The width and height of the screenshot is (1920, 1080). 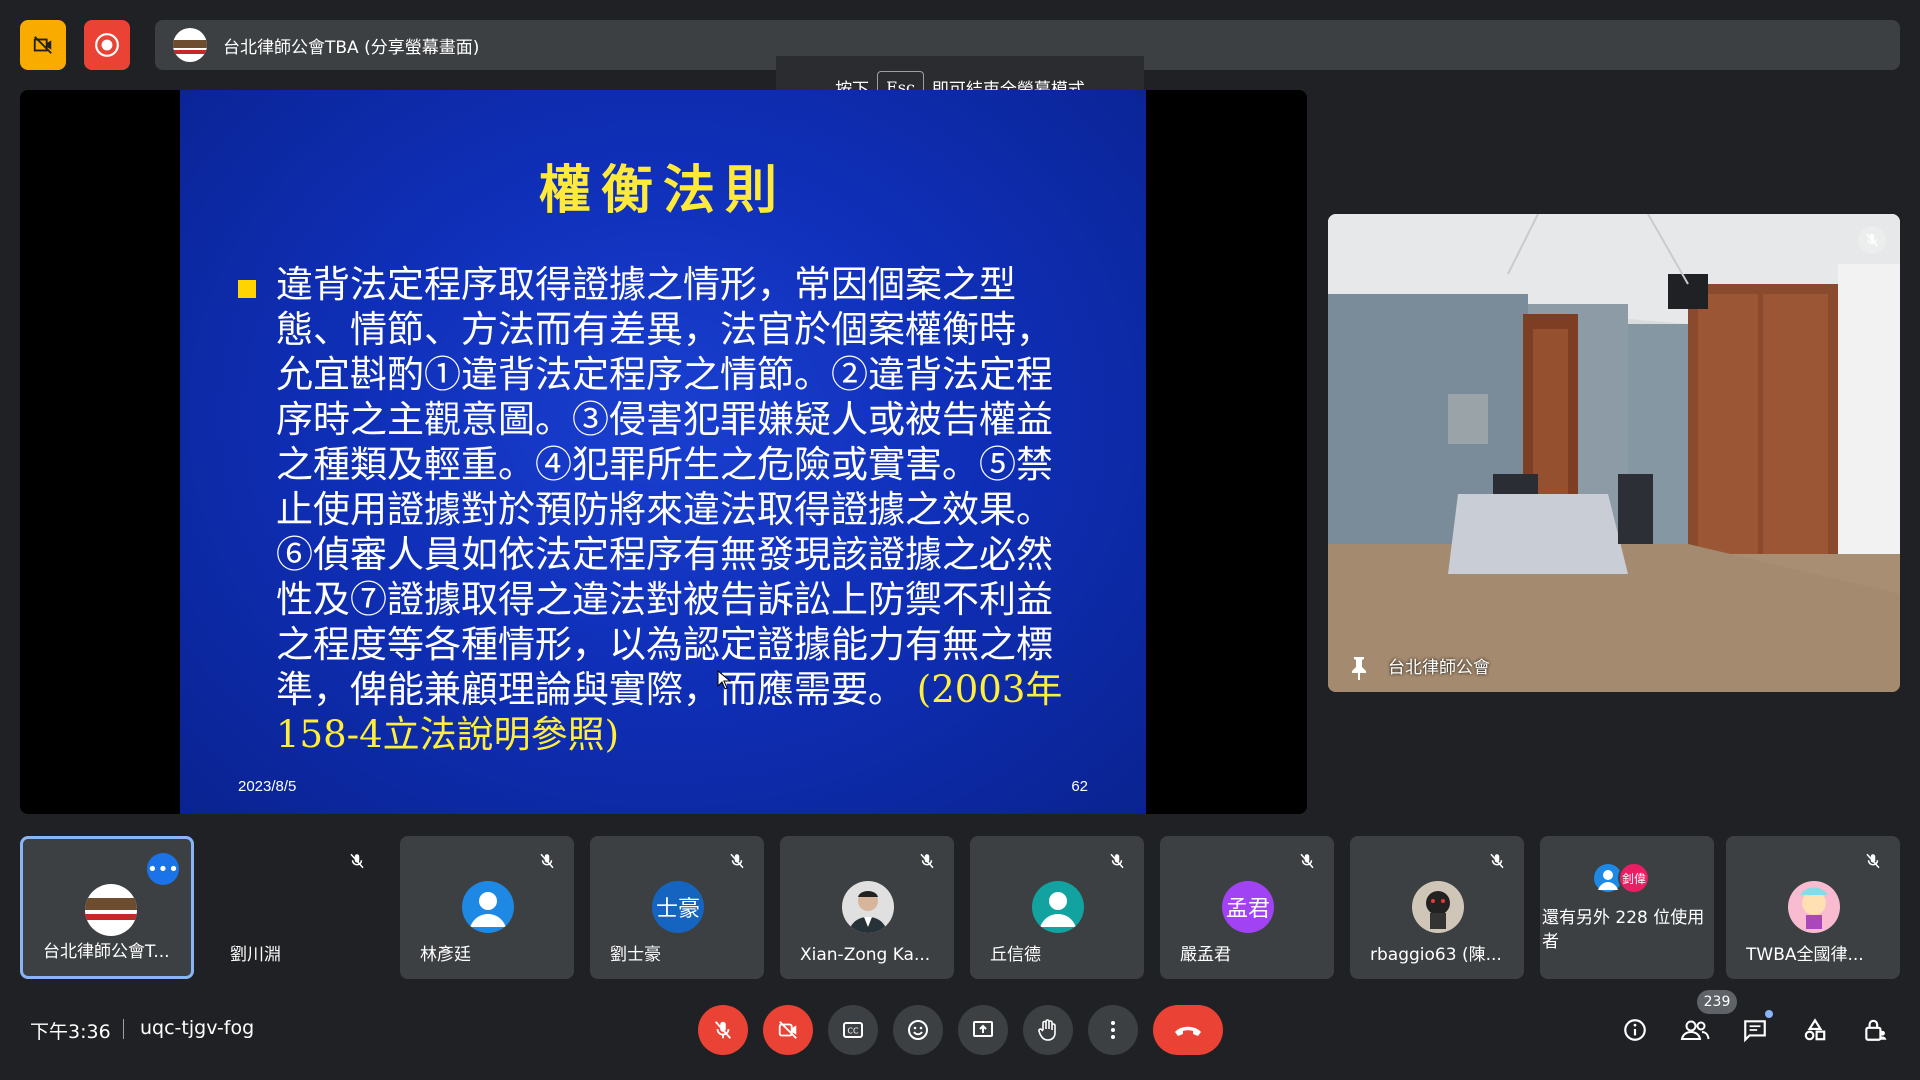 I want to click on hang-up-icon, so click(x=1188, y=1031).